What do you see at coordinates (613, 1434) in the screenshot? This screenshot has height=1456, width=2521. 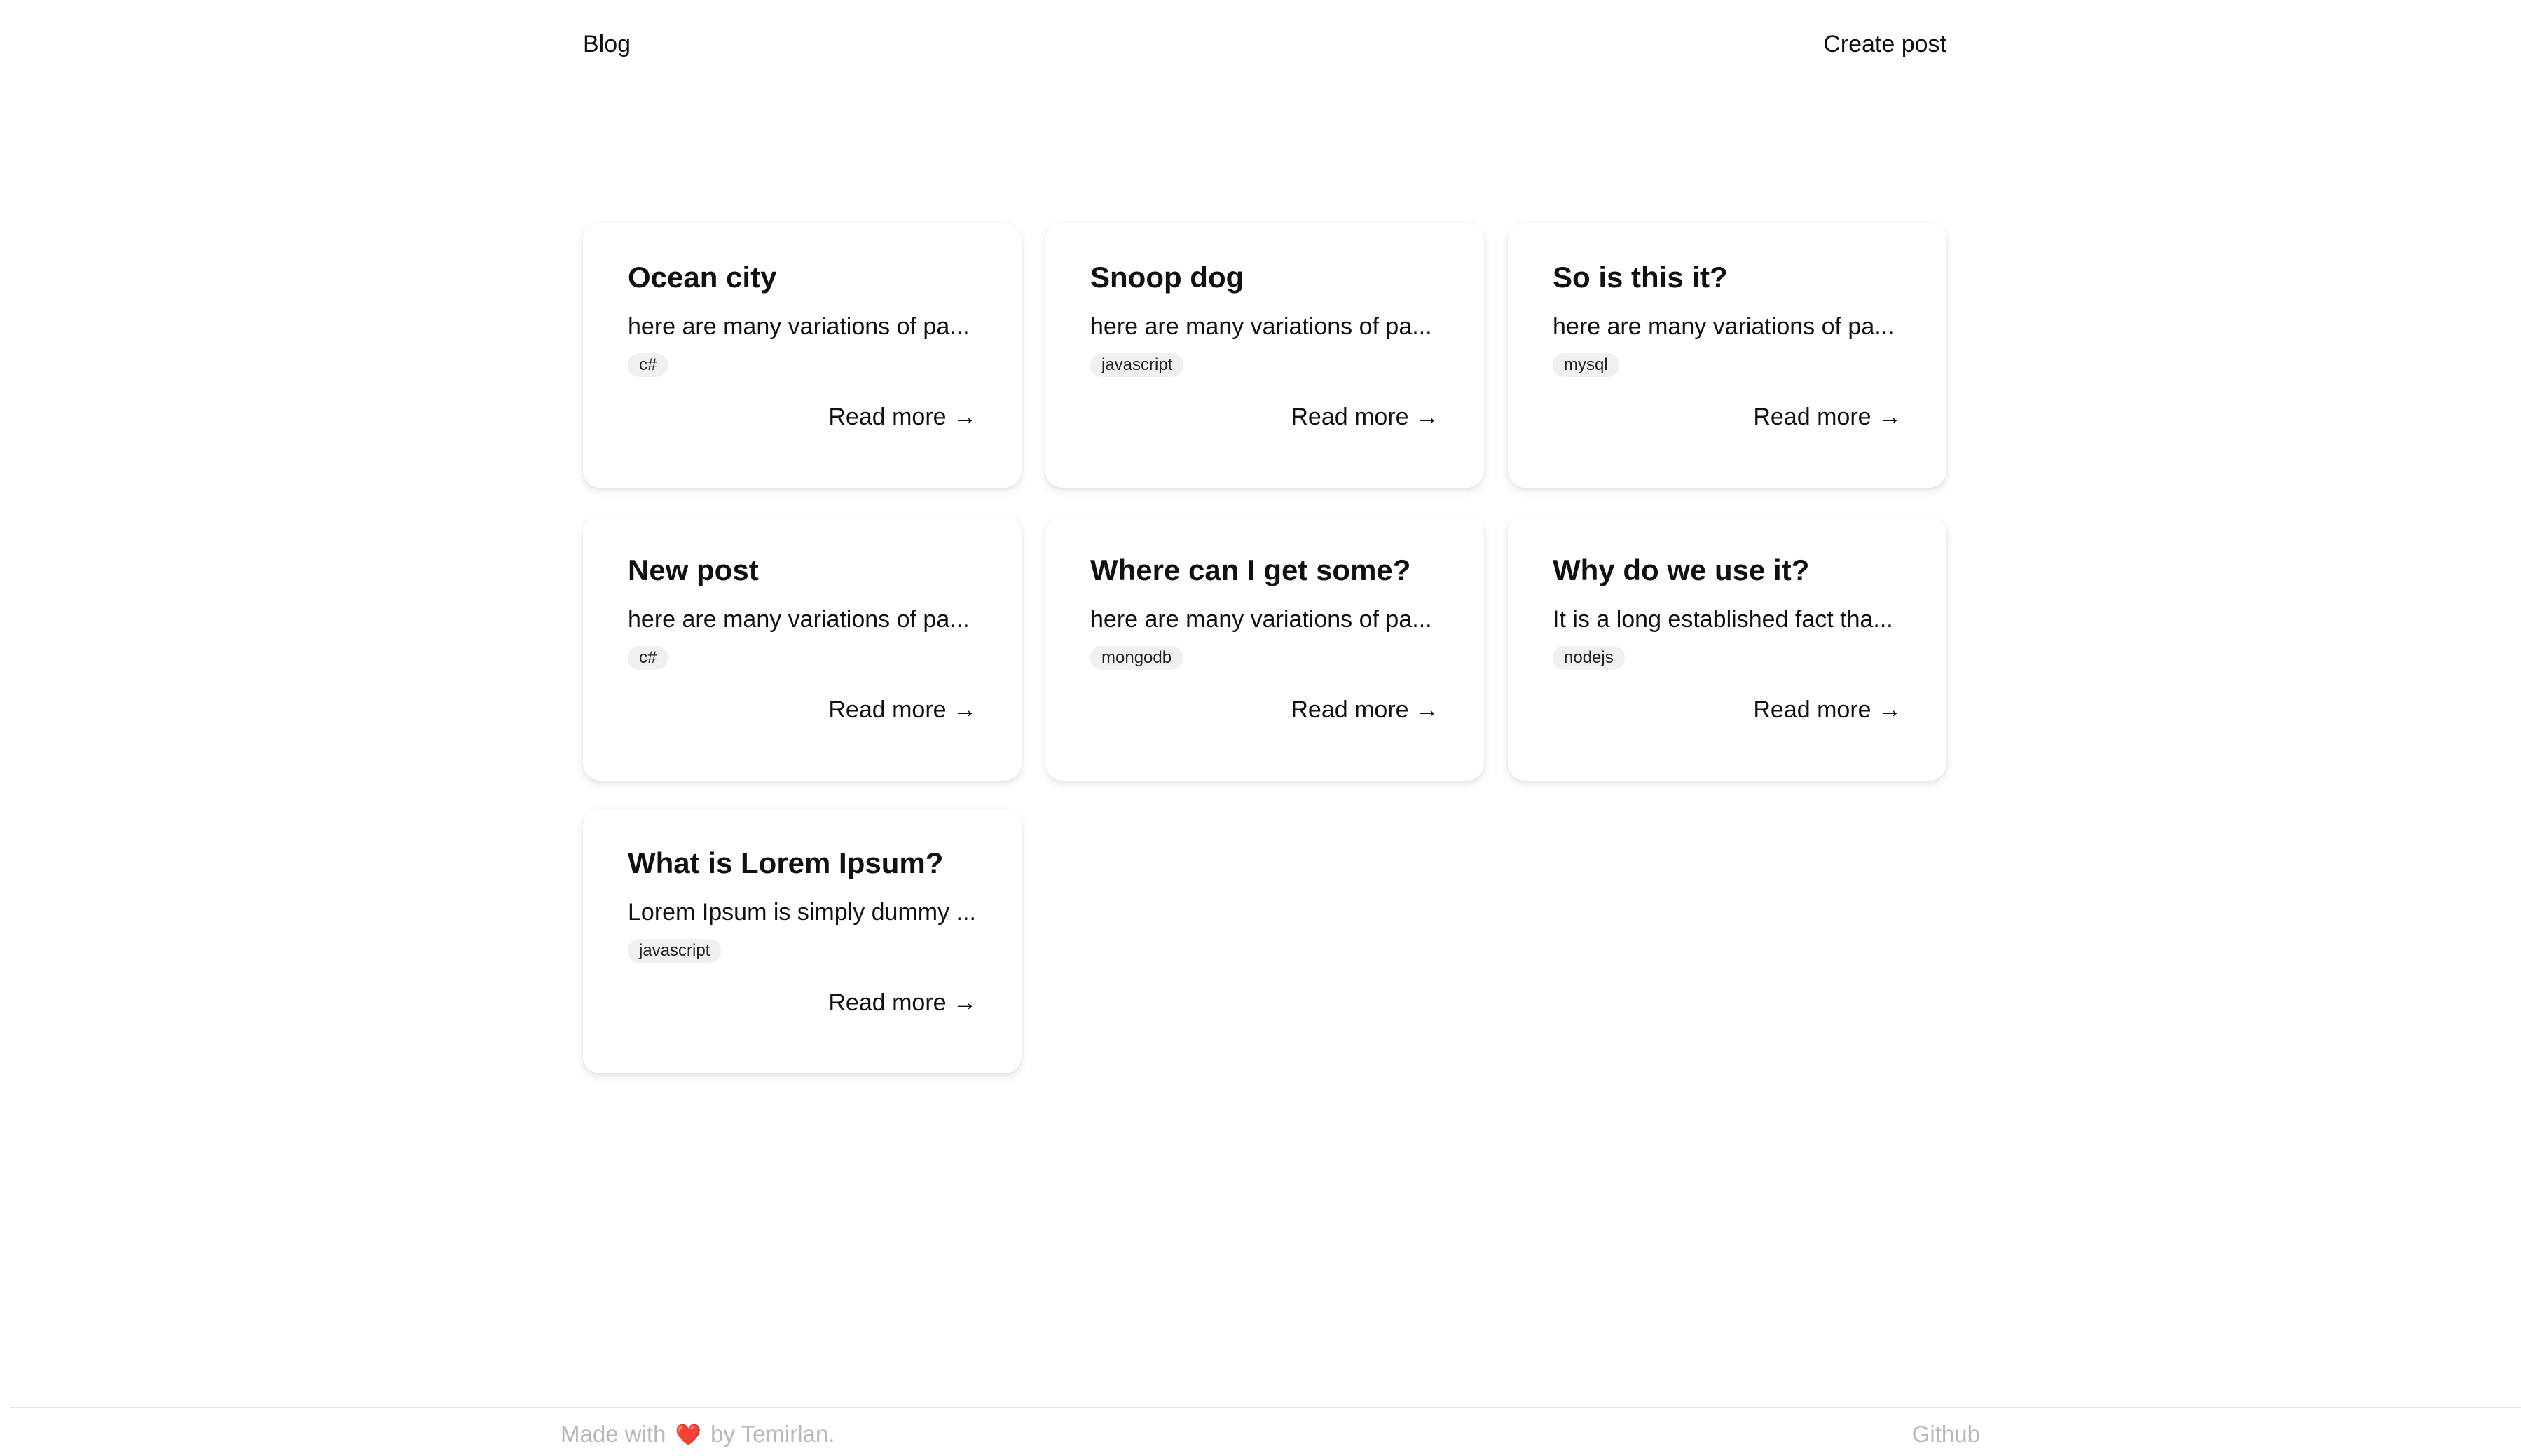 I see `footer-made-with: Made with` at bounding box center [613, 1434].